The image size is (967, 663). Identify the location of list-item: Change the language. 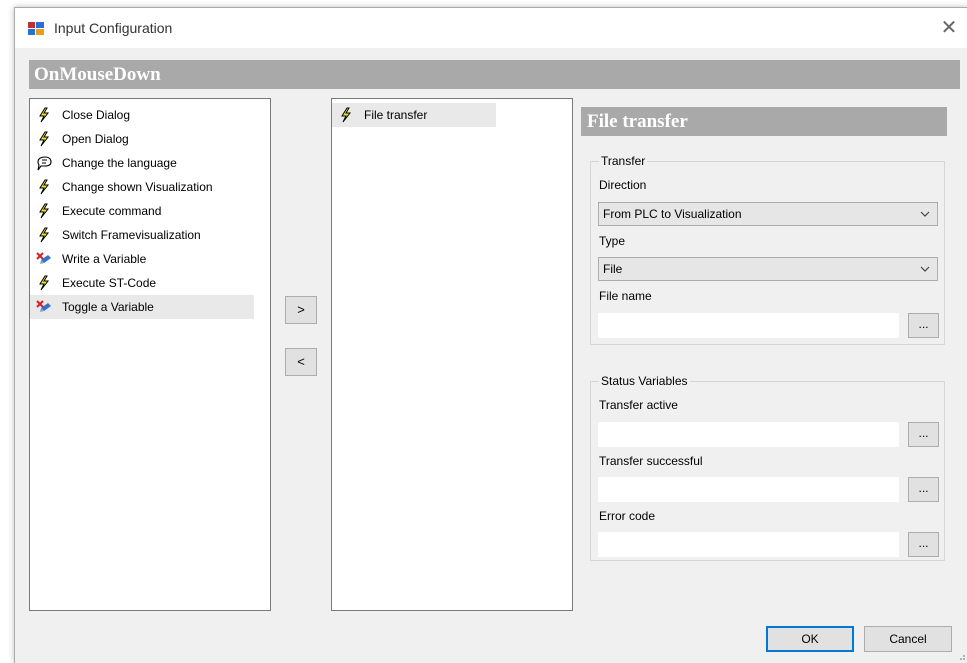
(150, 163).